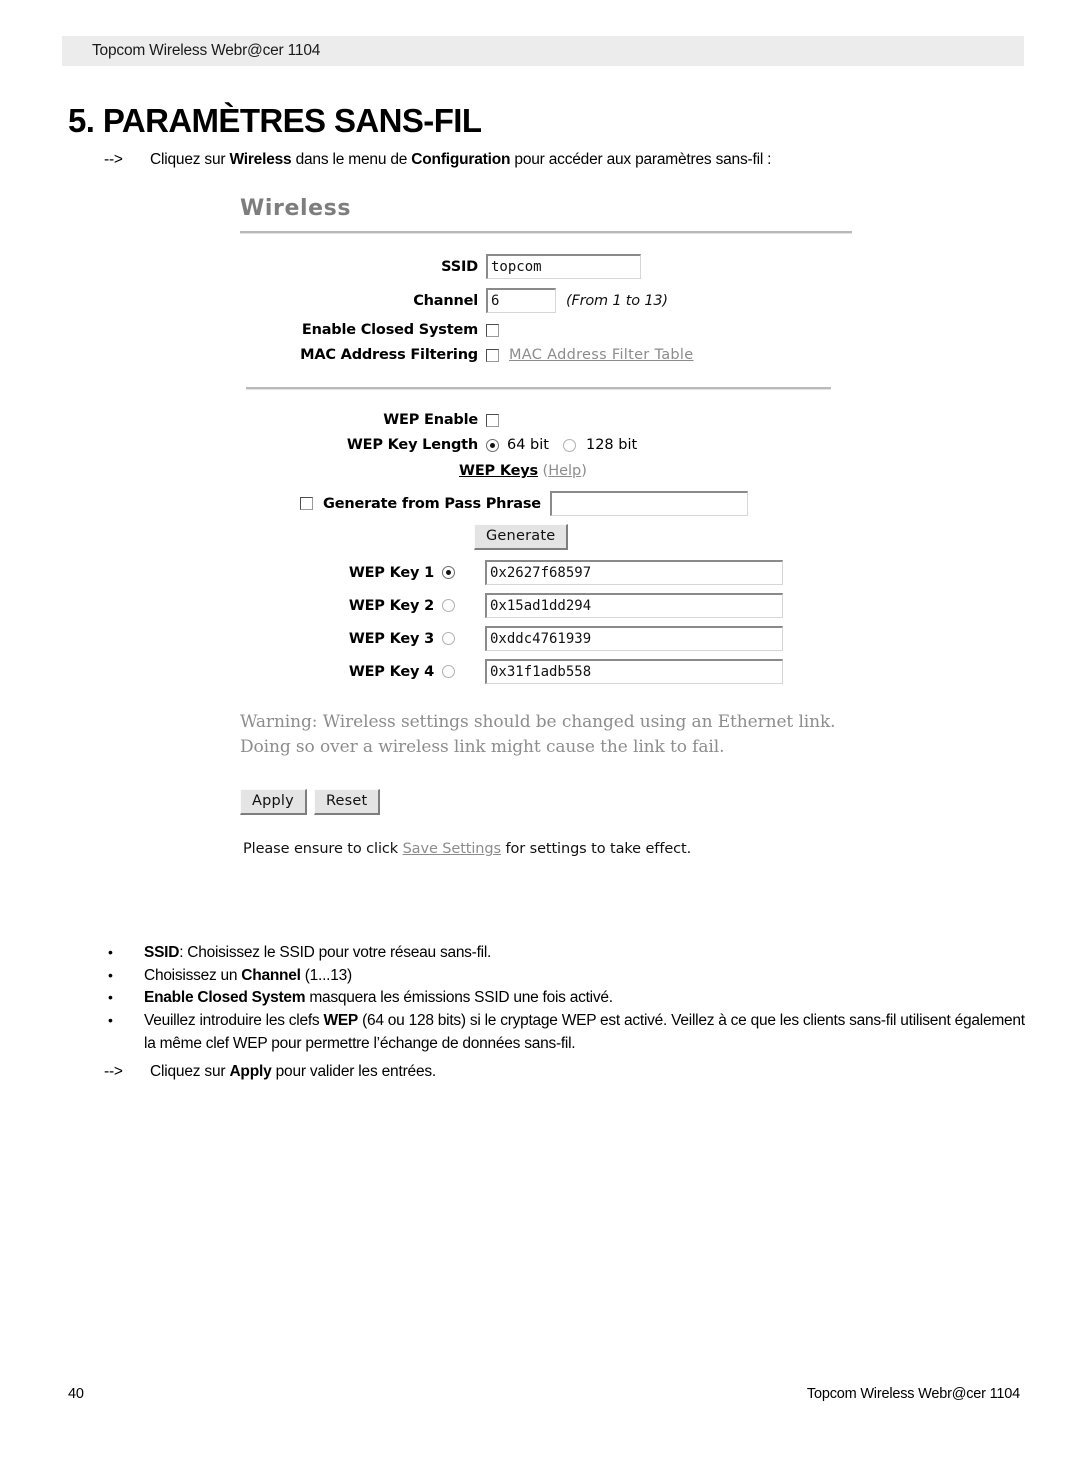 The height and width of the screenshot is (1464, 1080). Describe the element at coordinates (448, 572) in the screenshot. I see `wep-key-1-radio` at that location.